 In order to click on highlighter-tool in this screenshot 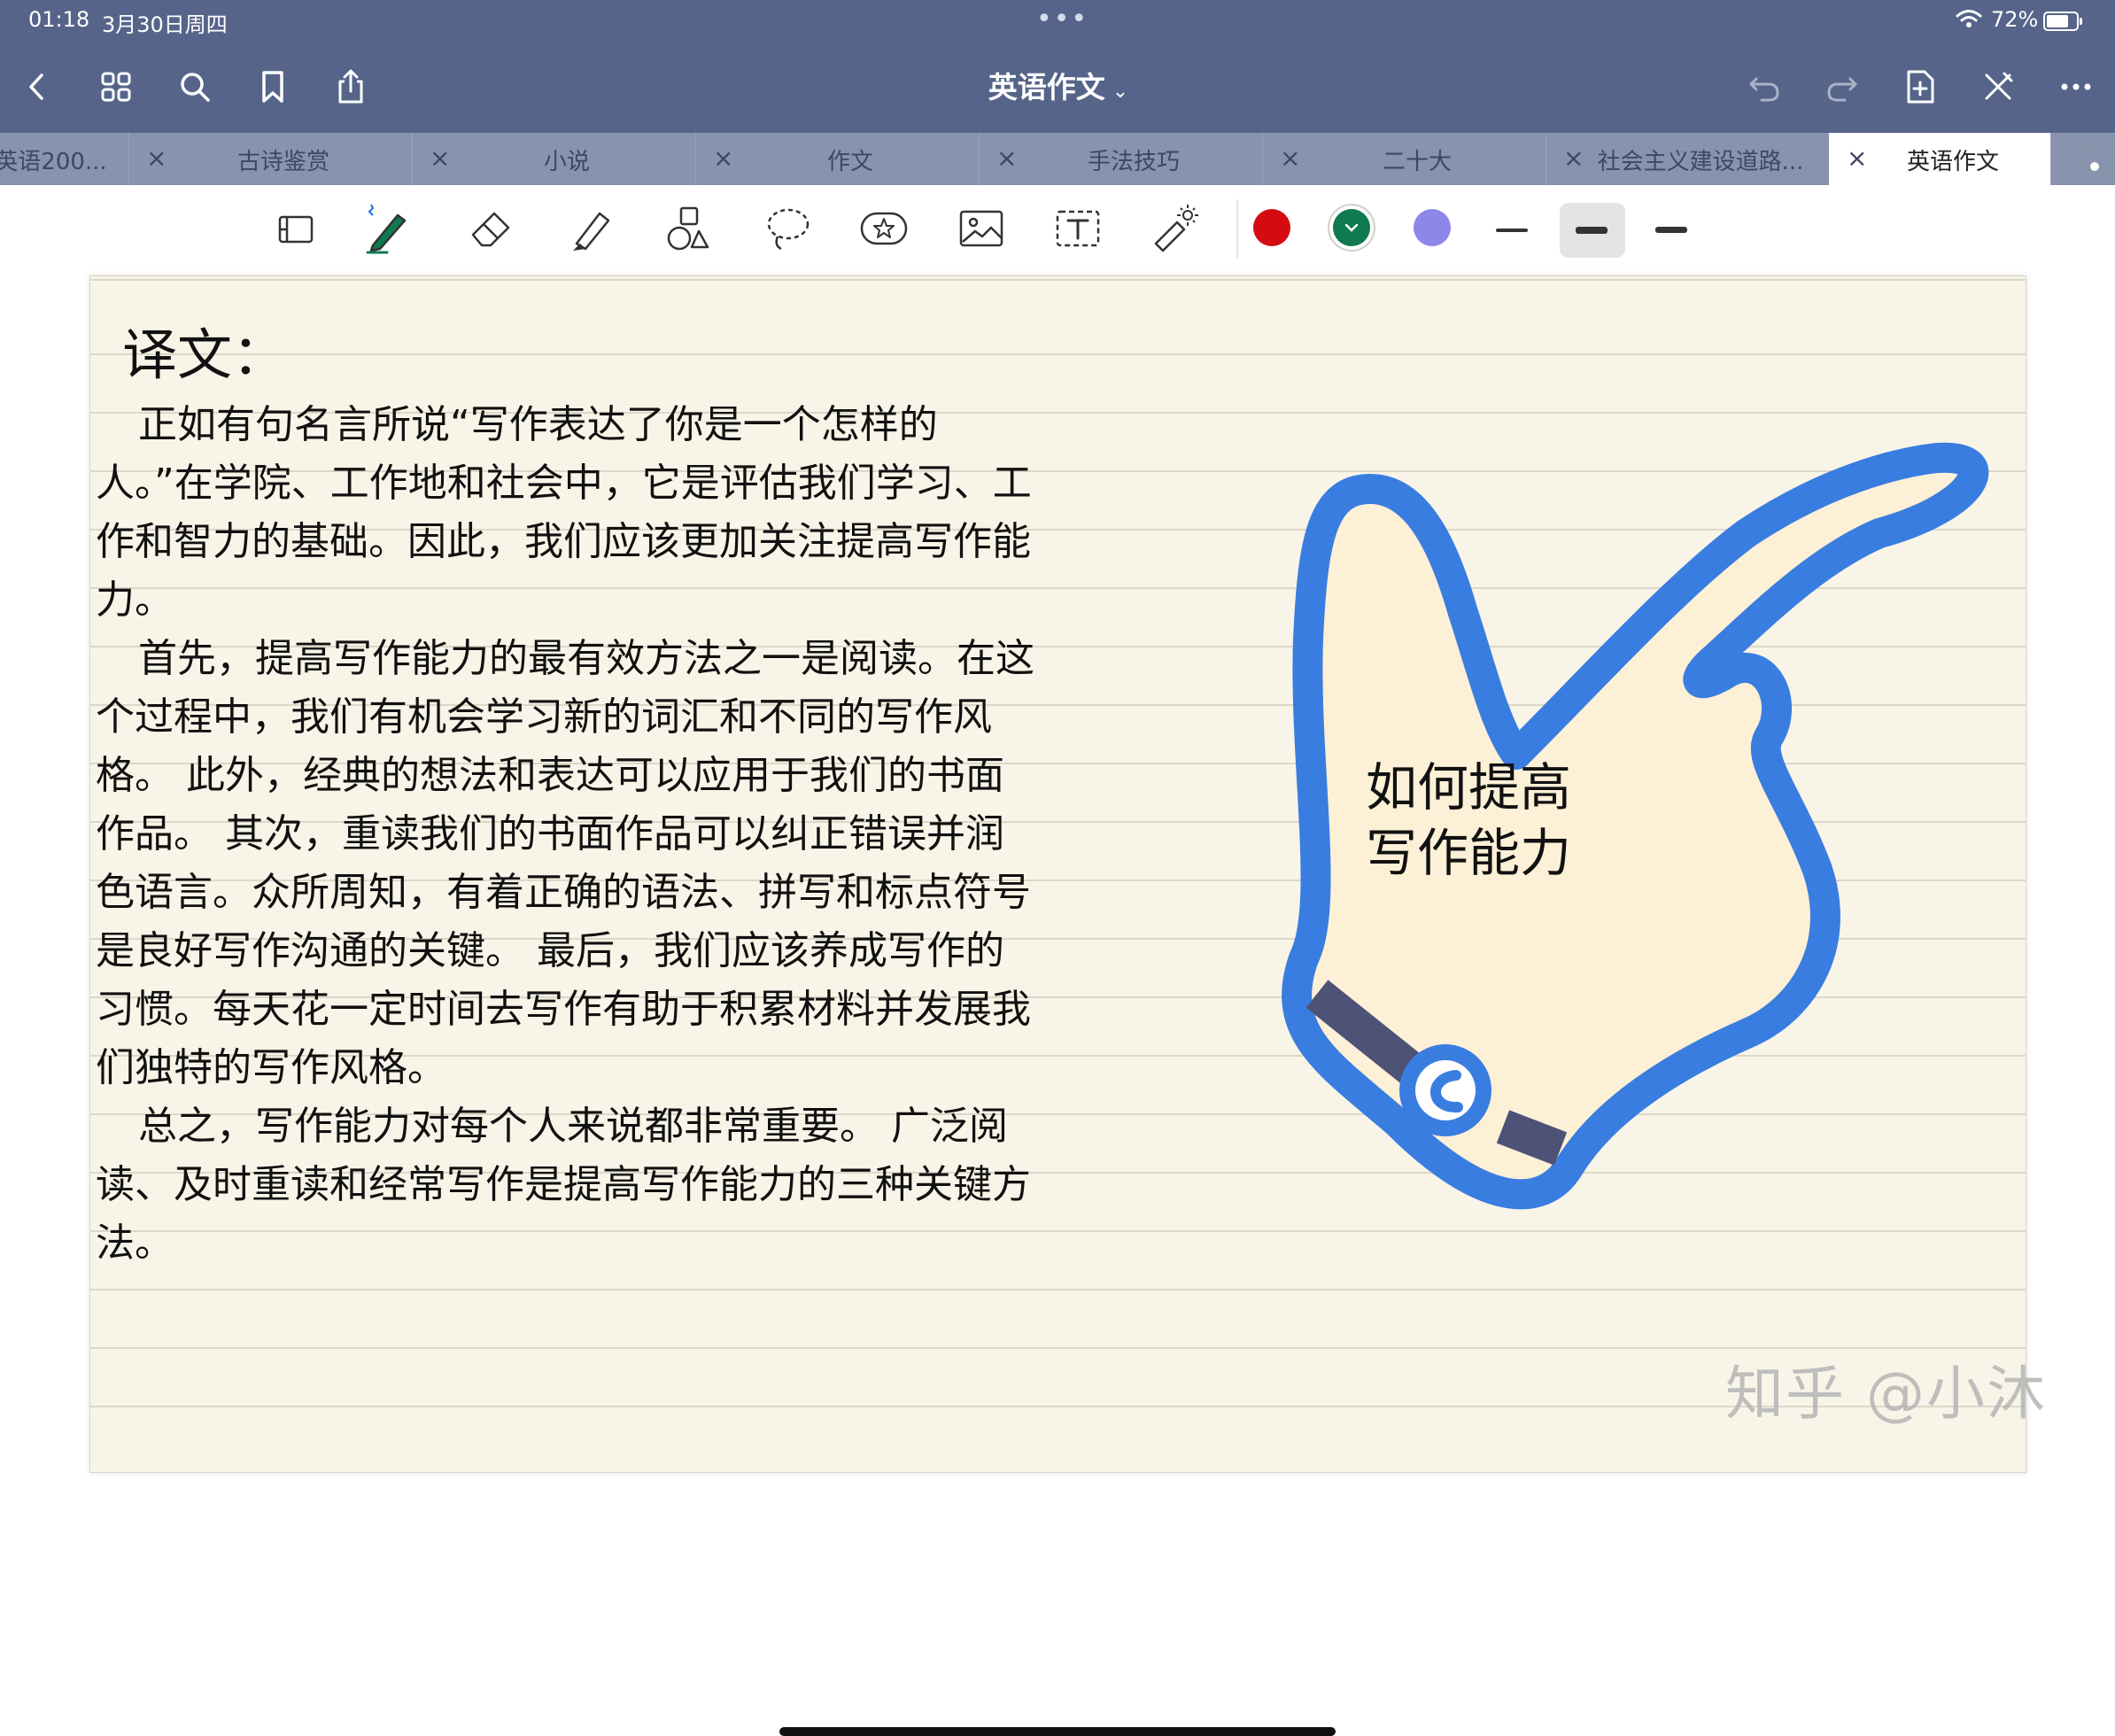, I will do `click(591, 228)`.